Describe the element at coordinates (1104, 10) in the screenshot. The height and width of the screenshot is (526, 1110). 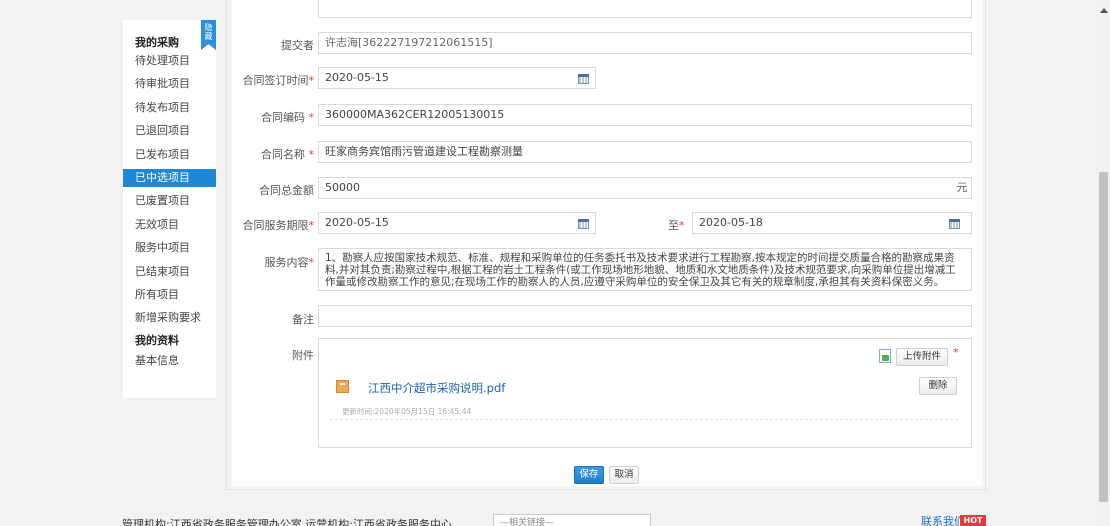
I see `scroll-up-arrow-icon` at that location.